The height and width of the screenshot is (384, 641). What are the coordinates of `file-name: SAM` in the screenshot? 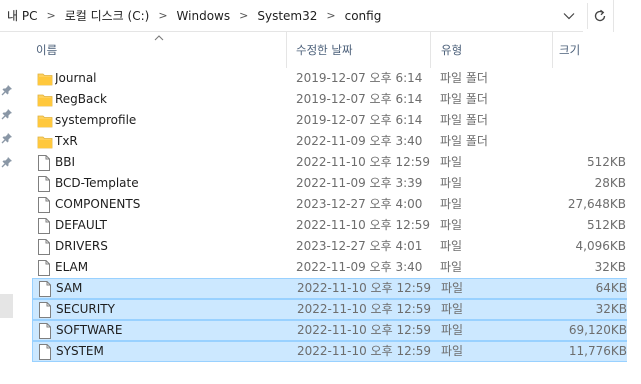 It's located at (69, 288).